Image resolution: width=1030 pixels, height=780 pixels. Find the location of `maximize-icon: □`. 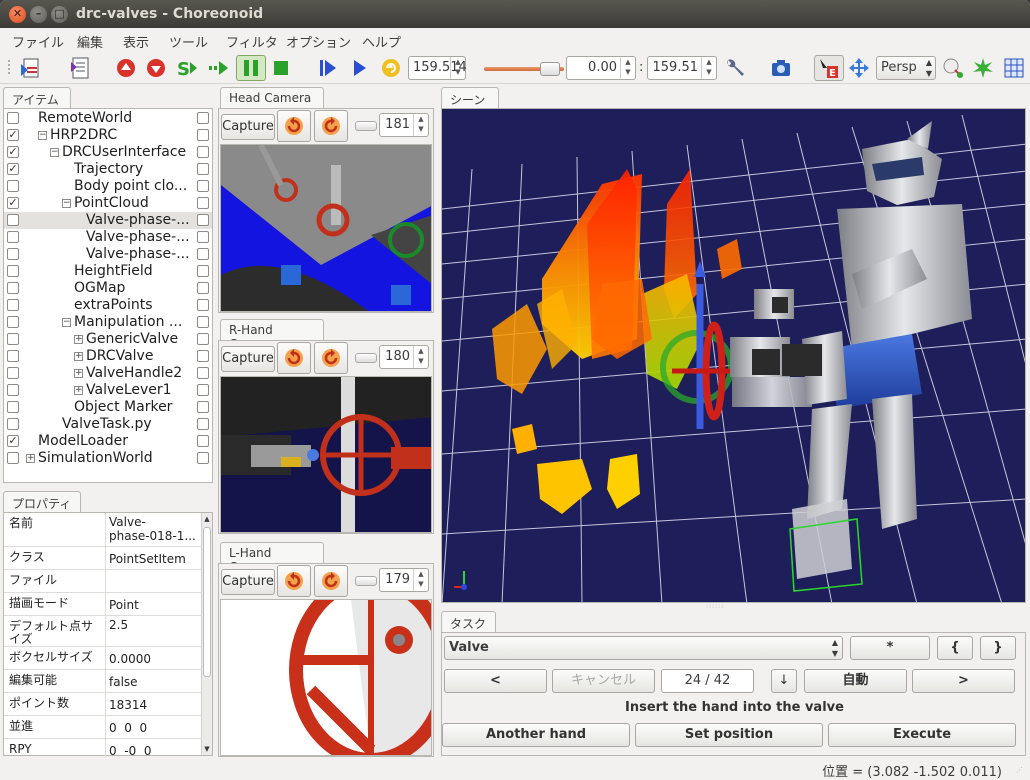

maximize-icon: □ is located at coordinates (59, 14).